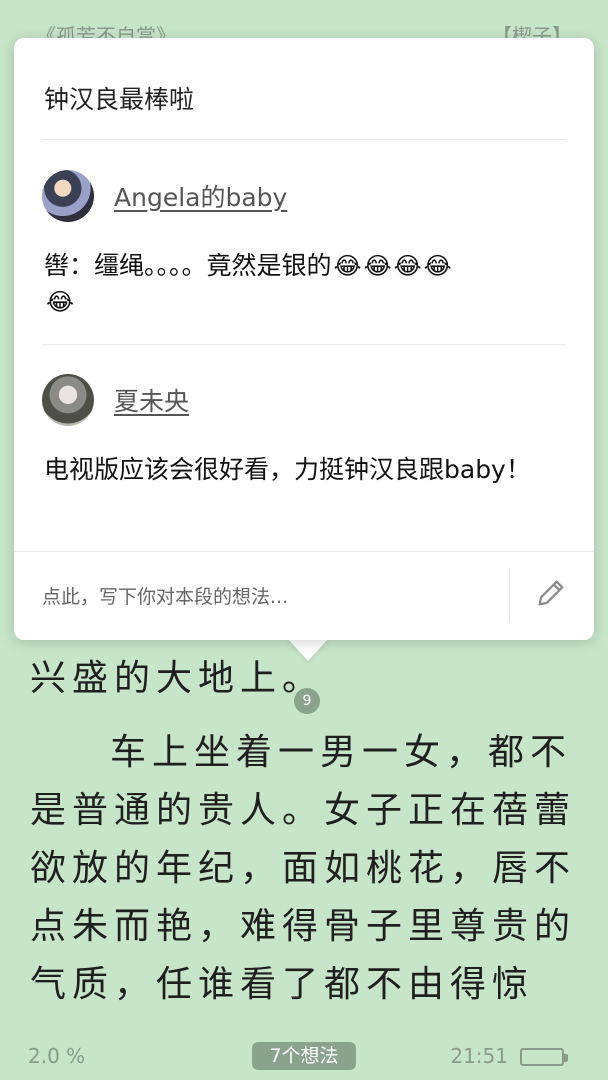 The width and height of the screenshot is (608, 1080). I want to click on reading-progress: 2.0 %, so click(57, 1056).